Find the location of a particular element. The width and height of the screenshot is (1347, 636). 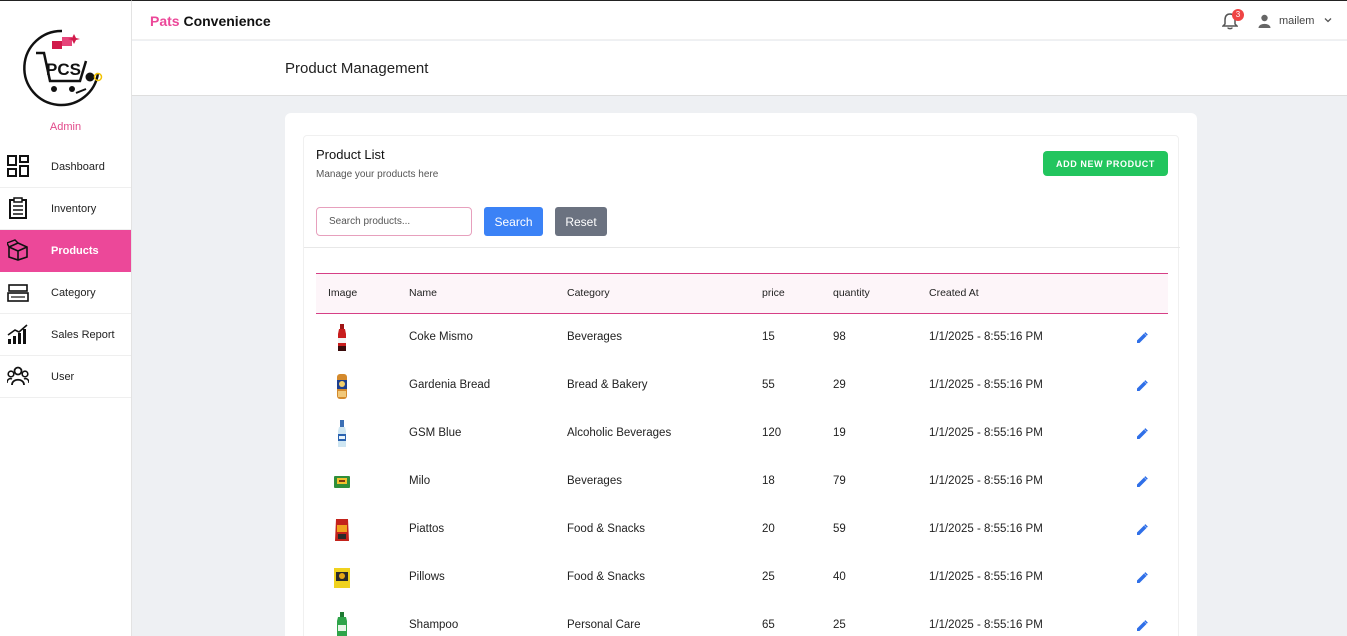

clipboard-icon is located at coordinates (18, 208).